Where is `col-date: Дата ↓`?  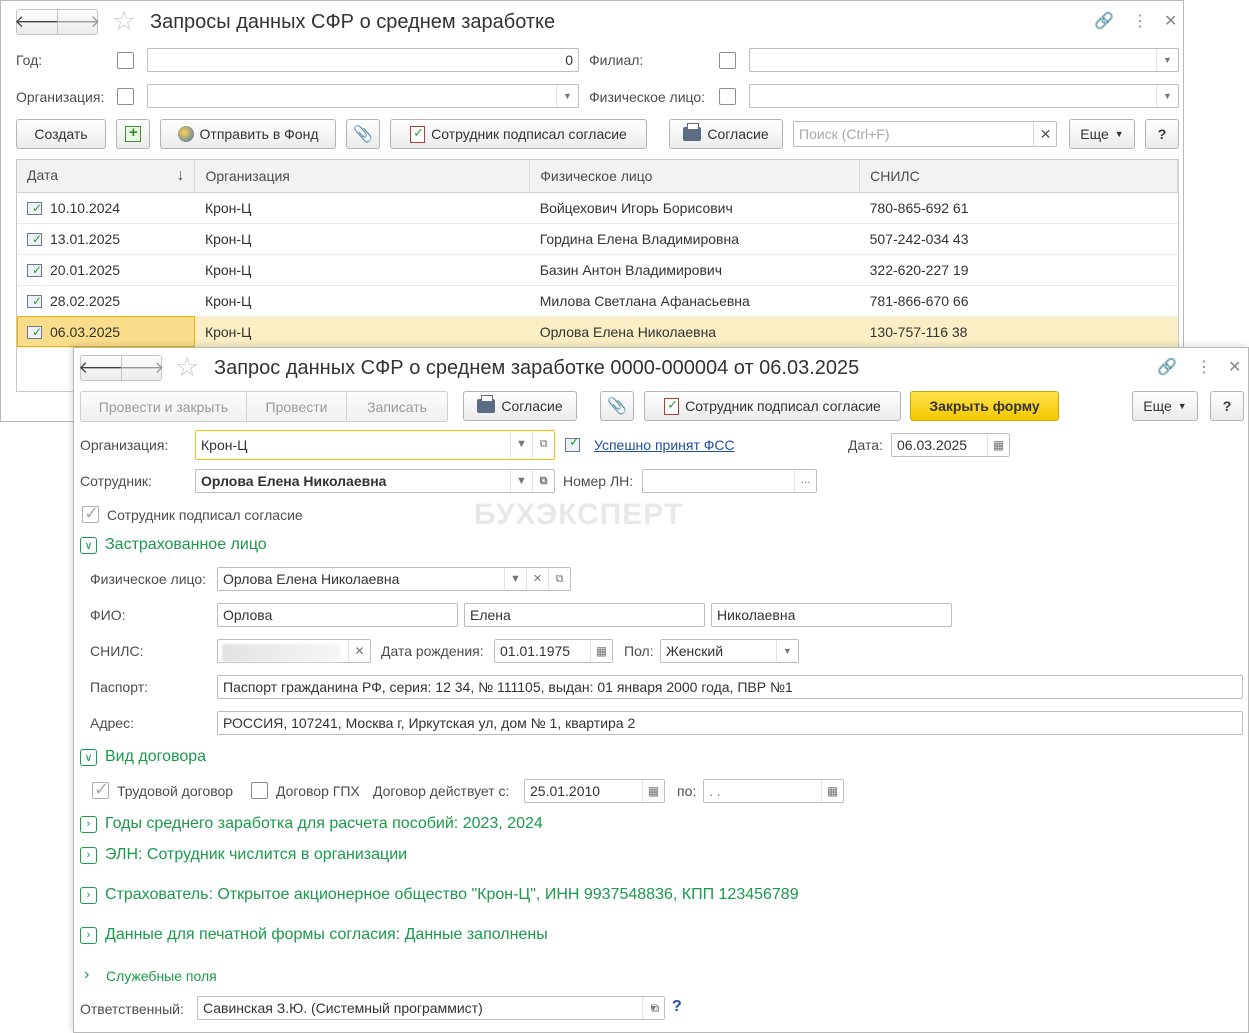 col-date: Дата ↓ is located at coordinates (106, 176).